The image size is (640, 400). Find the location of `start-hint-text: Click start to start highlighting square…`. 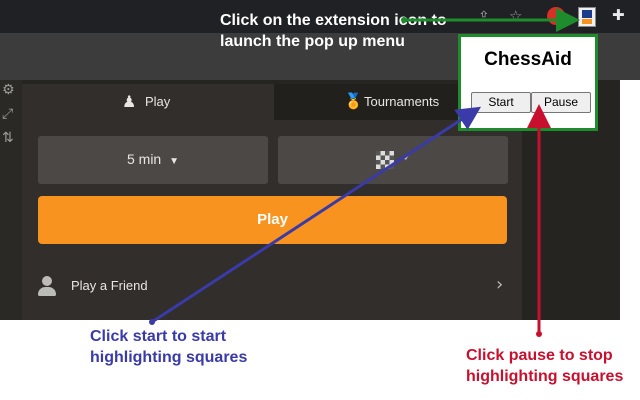

start-hint-text: Click start to start highlighting square… is located at coordinates (169, 347).